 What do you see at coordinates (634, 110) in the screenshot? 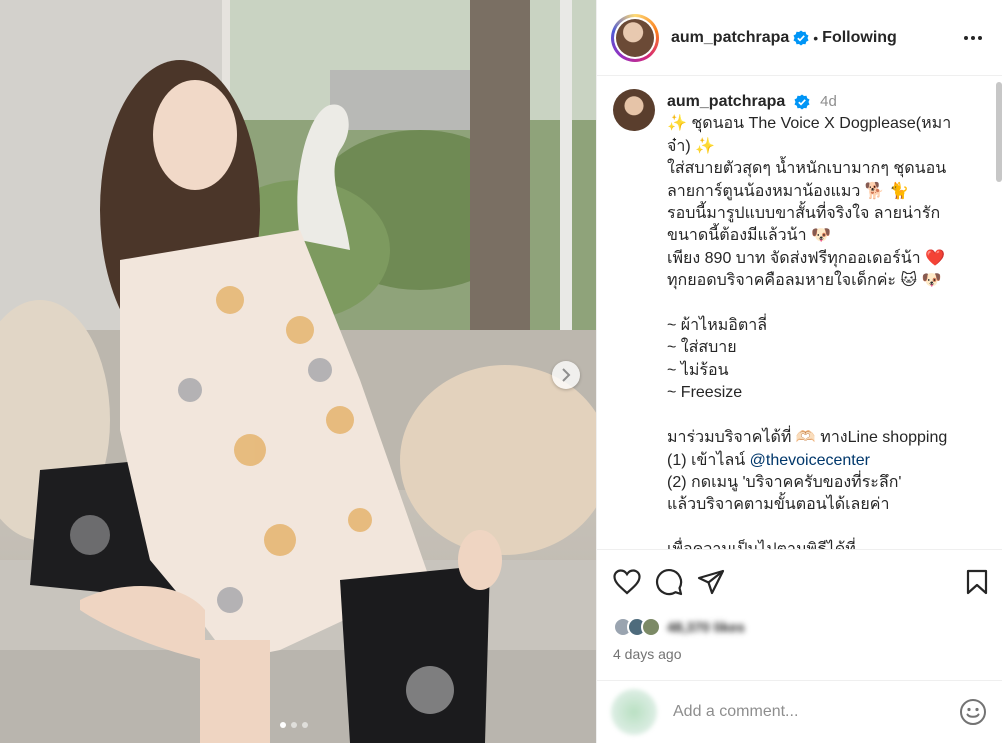
I see `caption-avatar` at bounding box center [634, 110].